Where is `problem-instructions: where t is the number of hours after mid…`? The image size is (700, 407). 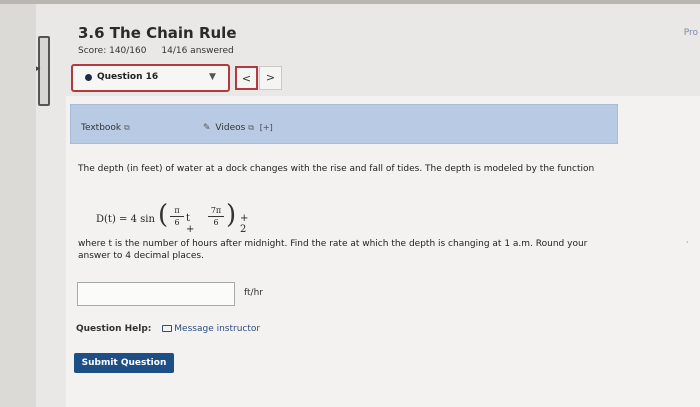
problem-instructions: where t is the number of hours after mid… is located at coordinates (333, 250).